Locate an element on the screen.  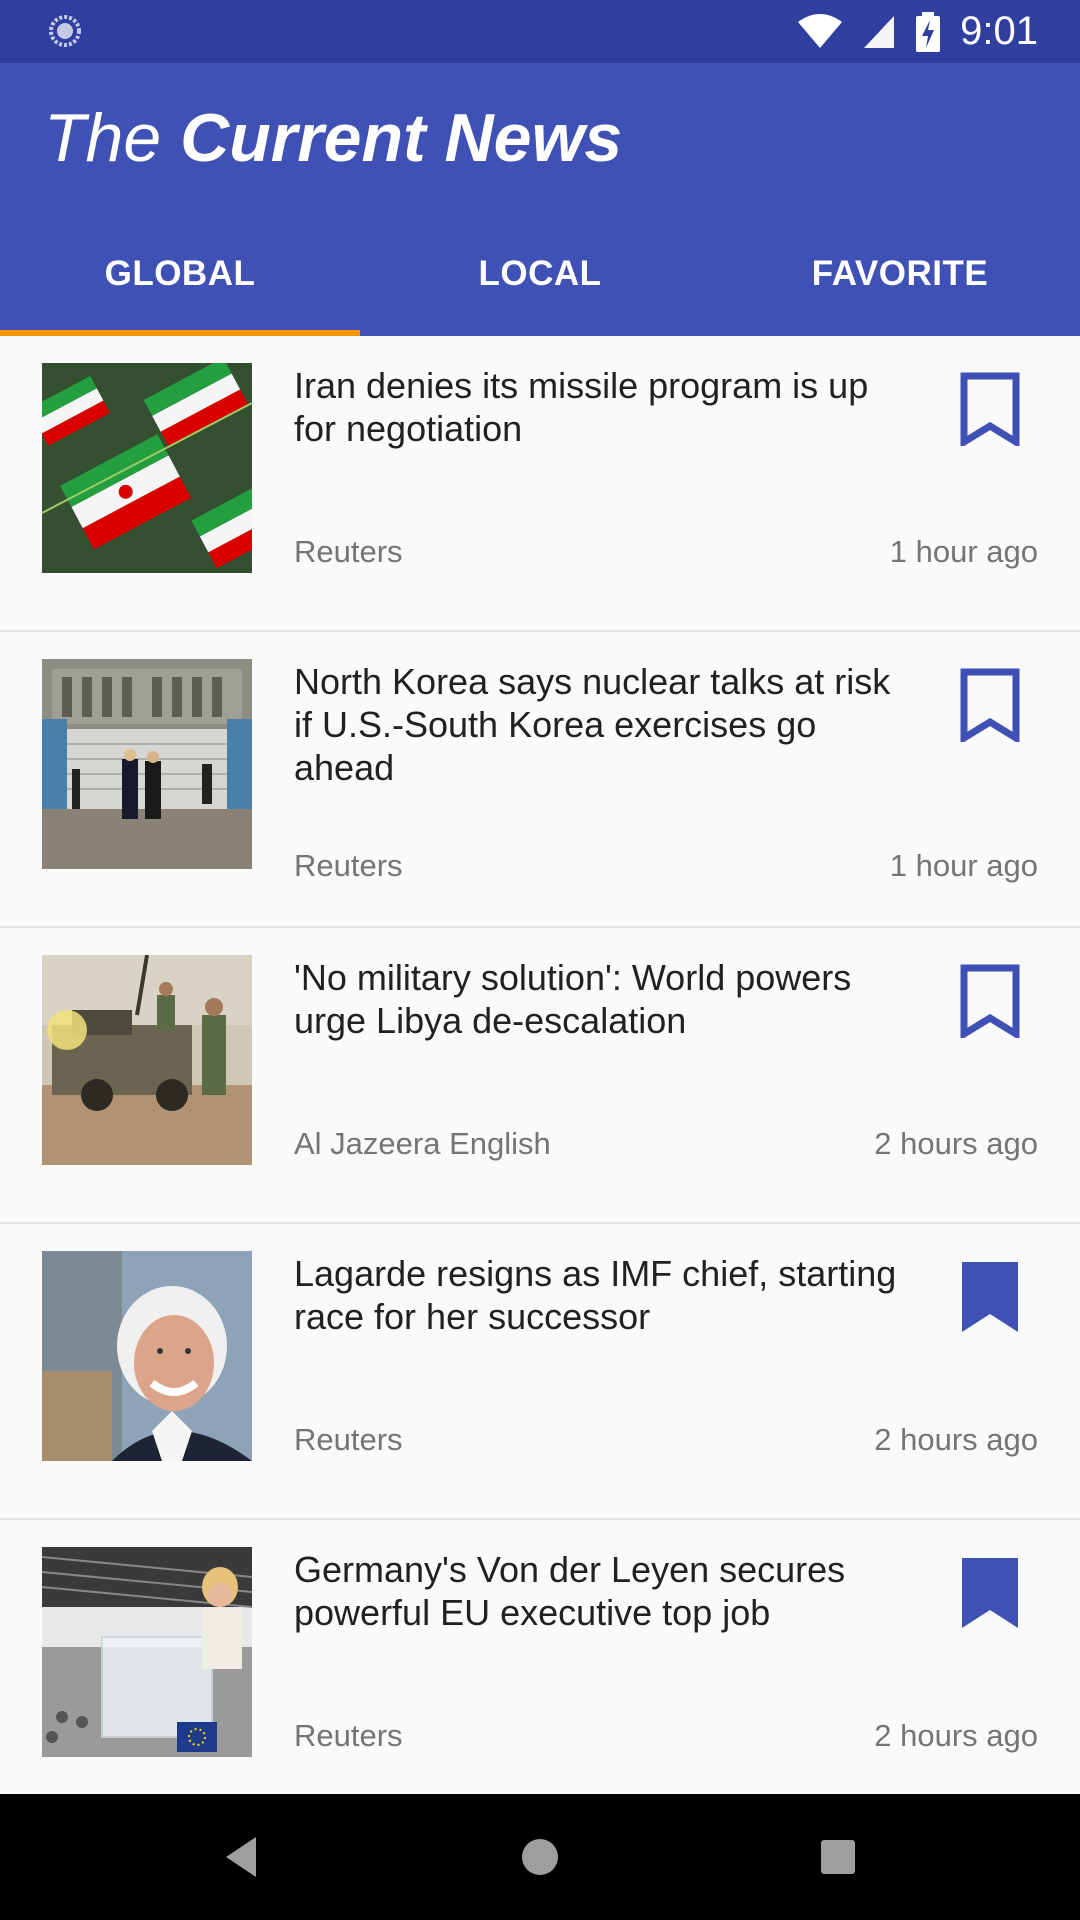
home-icon is located at coordinates (540, 1857).